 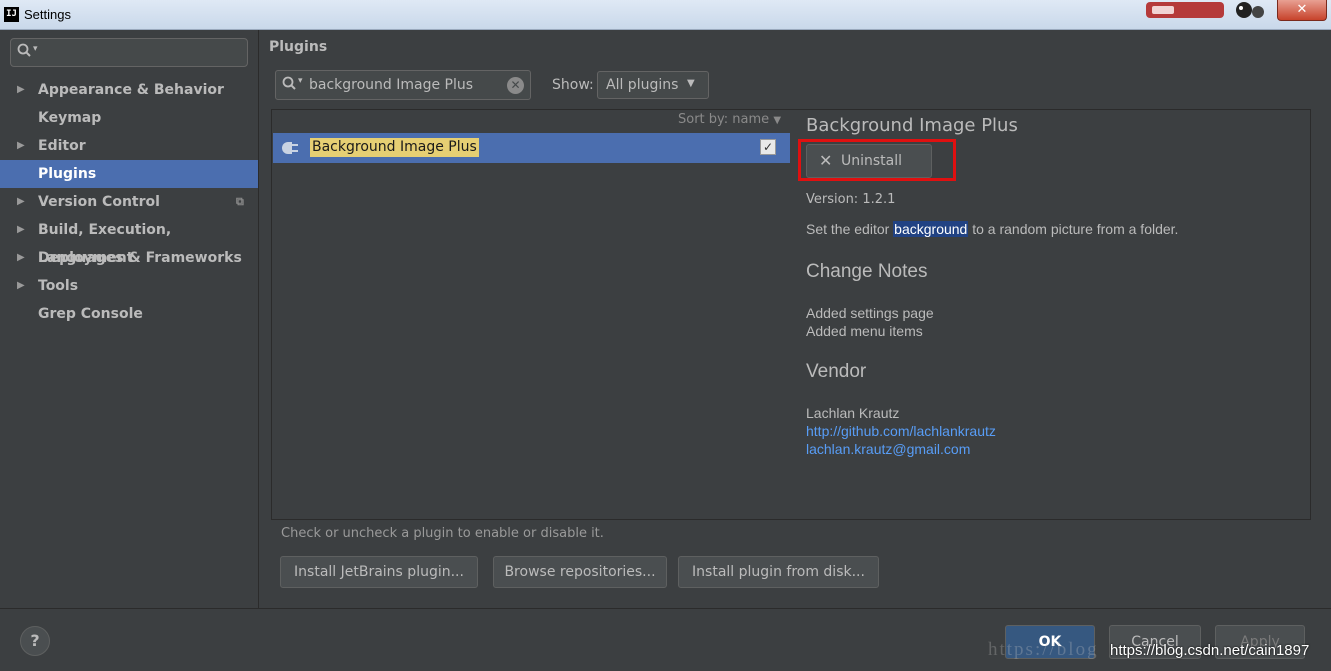 What do you see at coordinates (129, 146) in the screenshot?
I see `sidebar-item-editor: ▶ Editor` at bounding box center [129, 146].